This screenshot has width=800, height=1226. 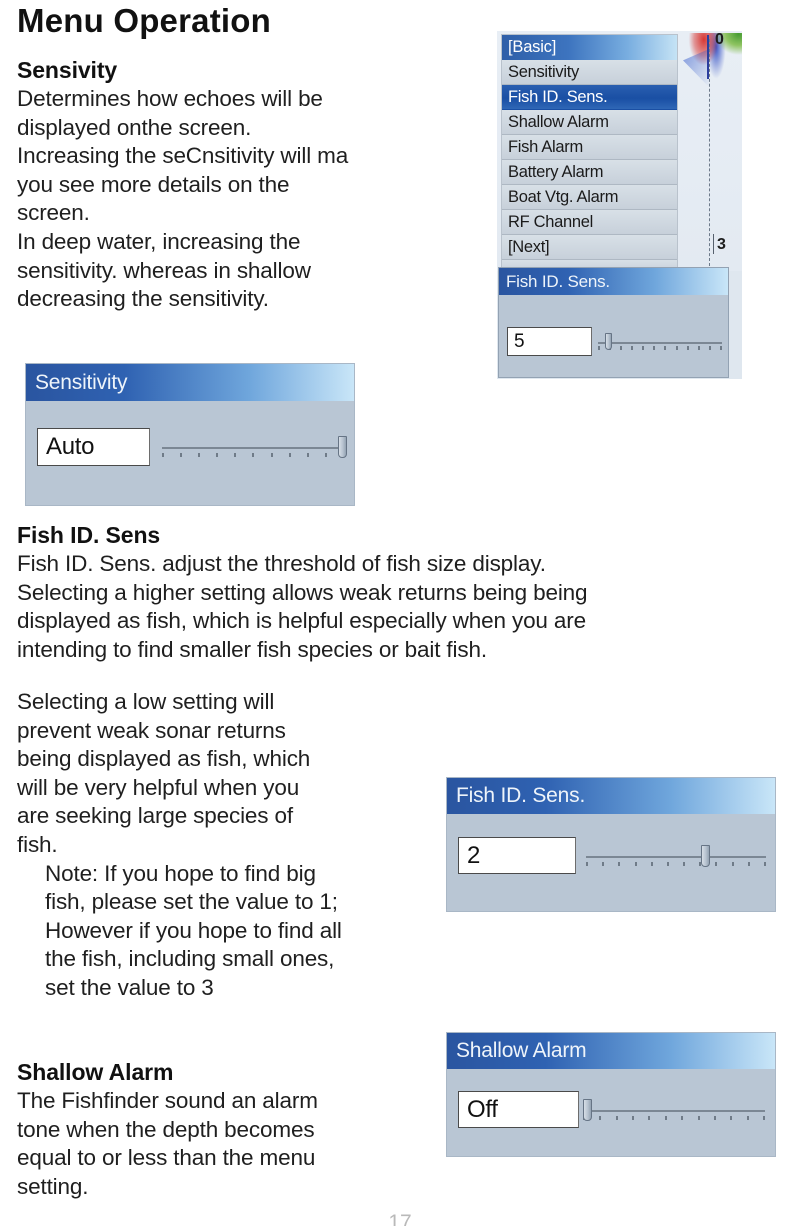 I want to click on menu-header-basic: [Basic], so click(x=589, y=47).